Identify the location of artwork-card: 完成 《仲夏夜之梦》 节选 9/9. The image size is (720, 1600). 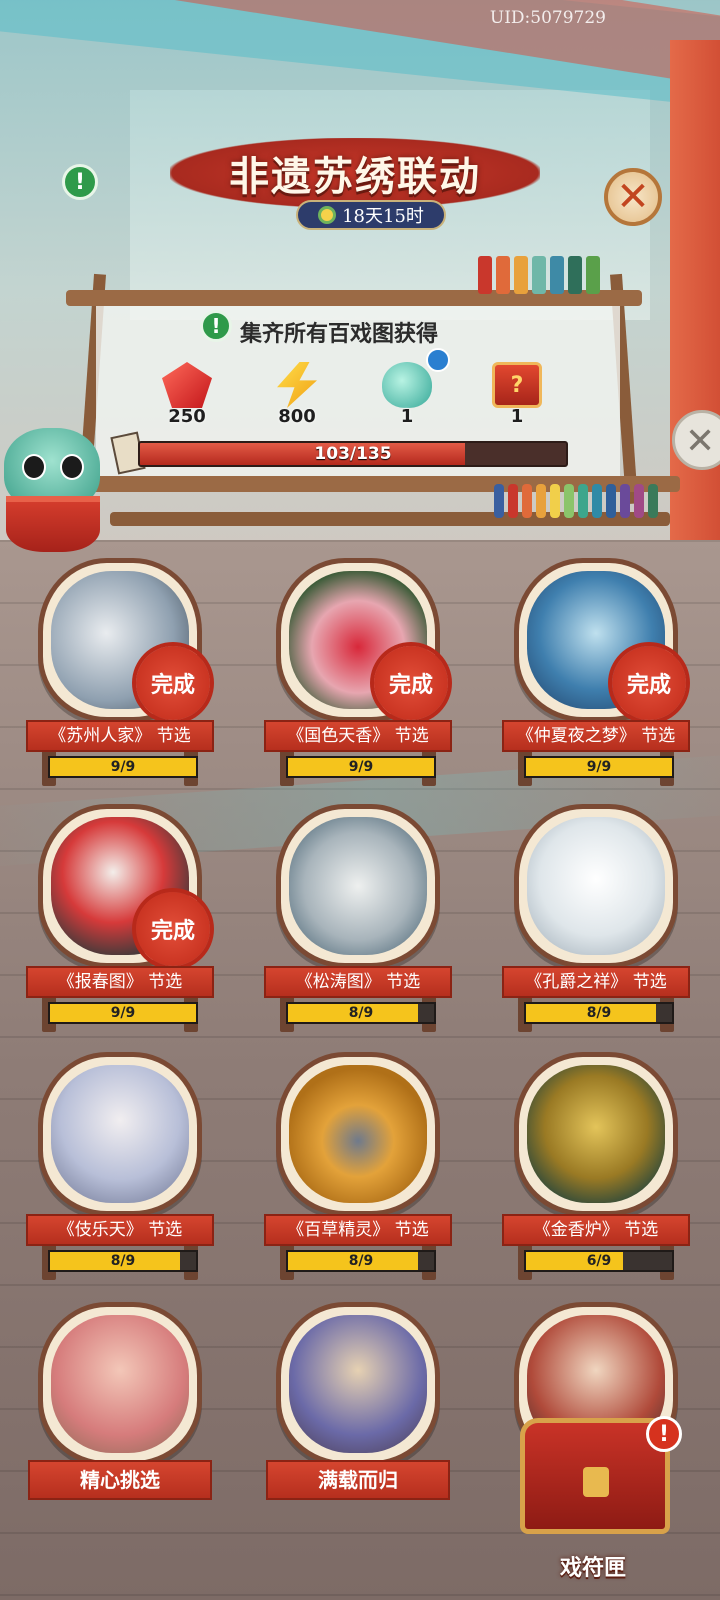
(596, 673).